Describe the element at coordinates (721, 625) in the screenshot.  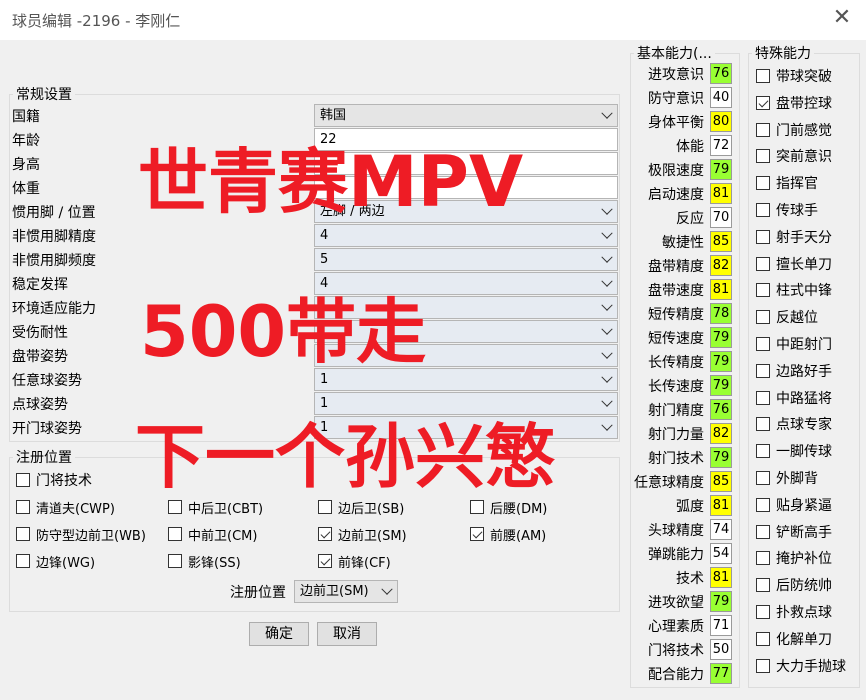
I see `ability-stat-value: 71` at that location.